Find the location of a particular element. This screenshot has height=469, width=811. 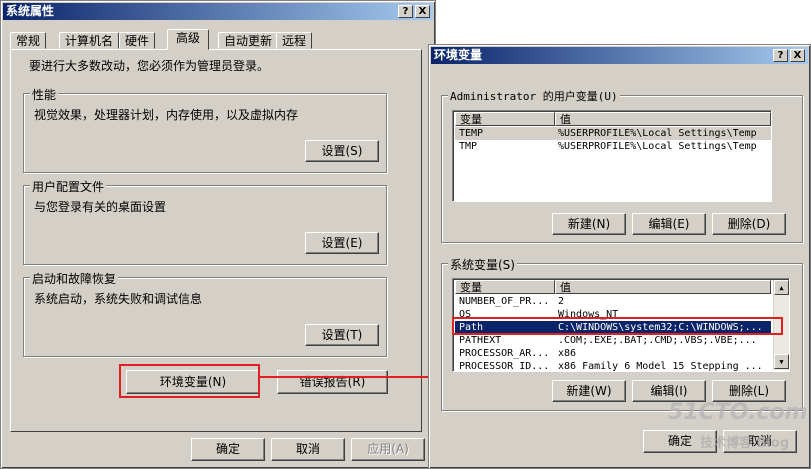

list-item: NUMBER_OF_PR... 2 is located at coordinates (613, 301).